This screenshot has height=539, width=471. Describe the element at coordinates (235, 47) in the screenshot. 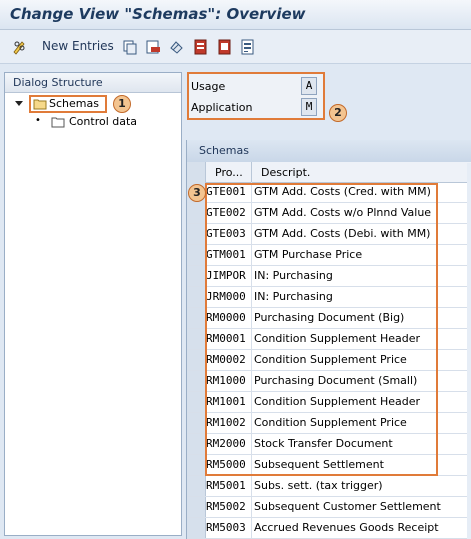

I see `toolbar: New Entries` at that location.